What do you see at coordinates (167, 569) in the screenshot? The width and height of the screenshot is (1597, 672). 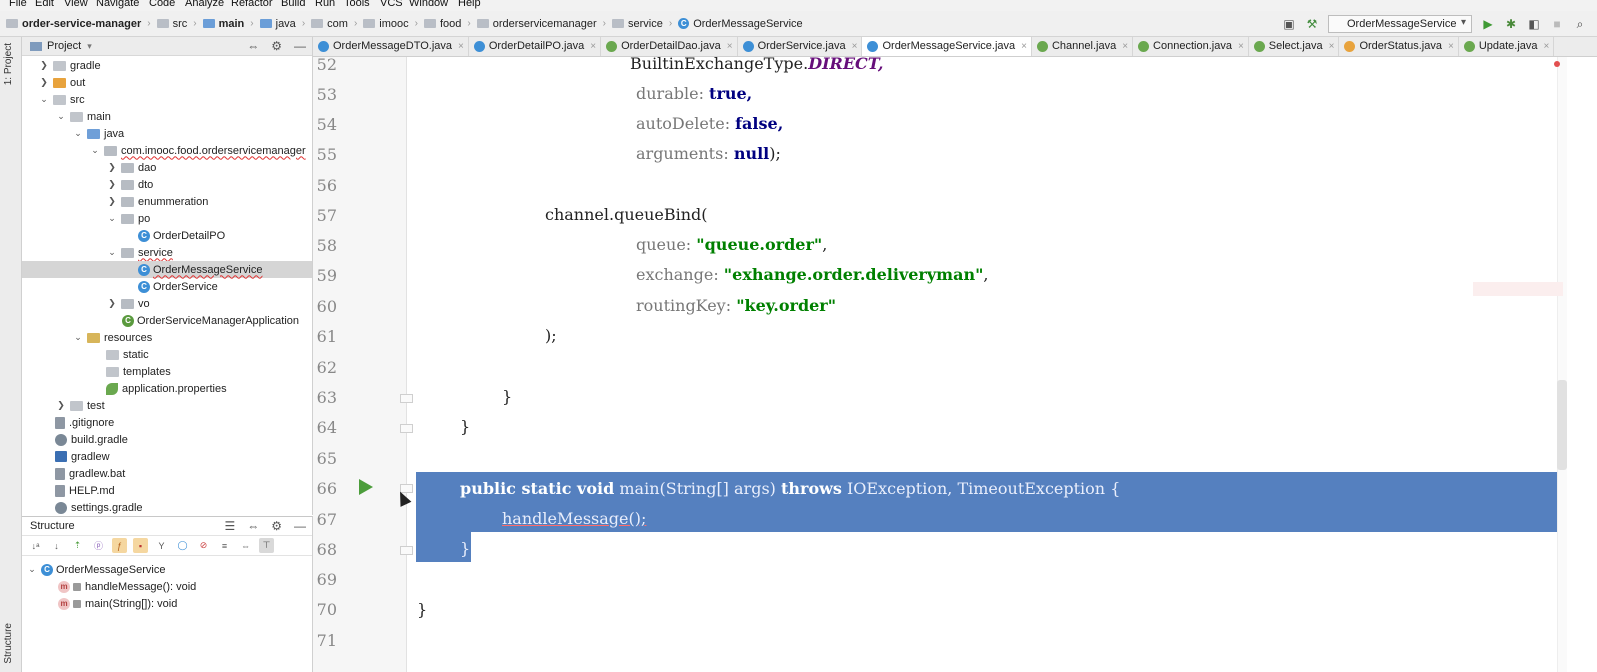 I see `structure-item-class: ⌄ C OrderMessageService` at bounding box center [167, 569].